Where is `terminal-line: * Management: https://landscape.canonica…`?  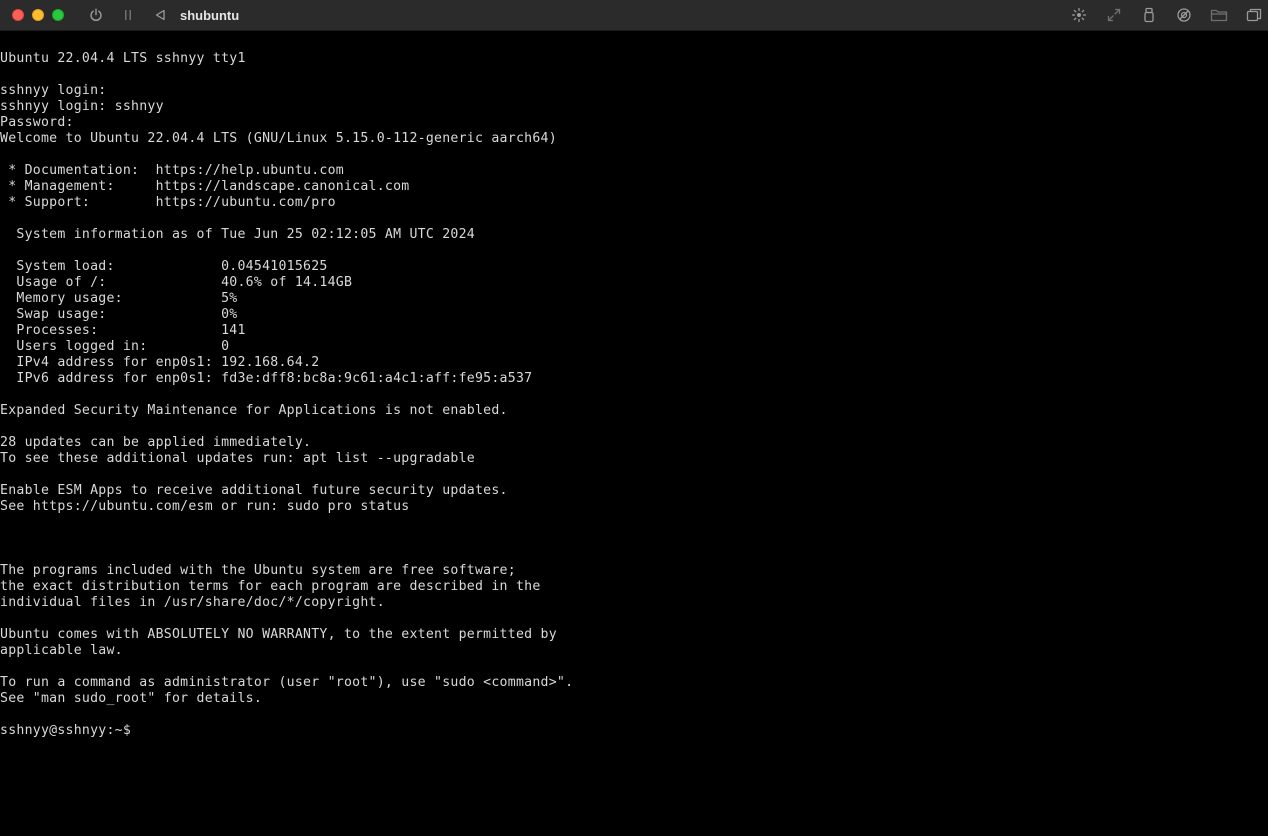 terminal-line: * Management: https://landscape.canonica… is located at coordinates (205, 186).